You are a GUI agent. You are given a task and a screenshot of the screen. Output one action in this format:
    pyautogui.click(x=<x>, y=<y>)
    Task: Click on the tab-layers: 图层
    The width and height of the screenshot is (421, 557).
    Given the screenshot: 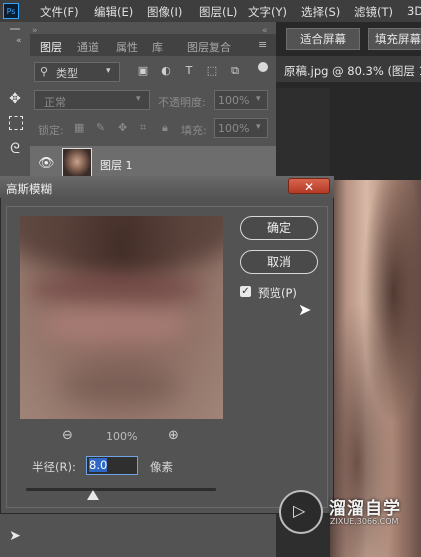 What is the action you would take?
    pyautogui.click(x=51, y=47)
    